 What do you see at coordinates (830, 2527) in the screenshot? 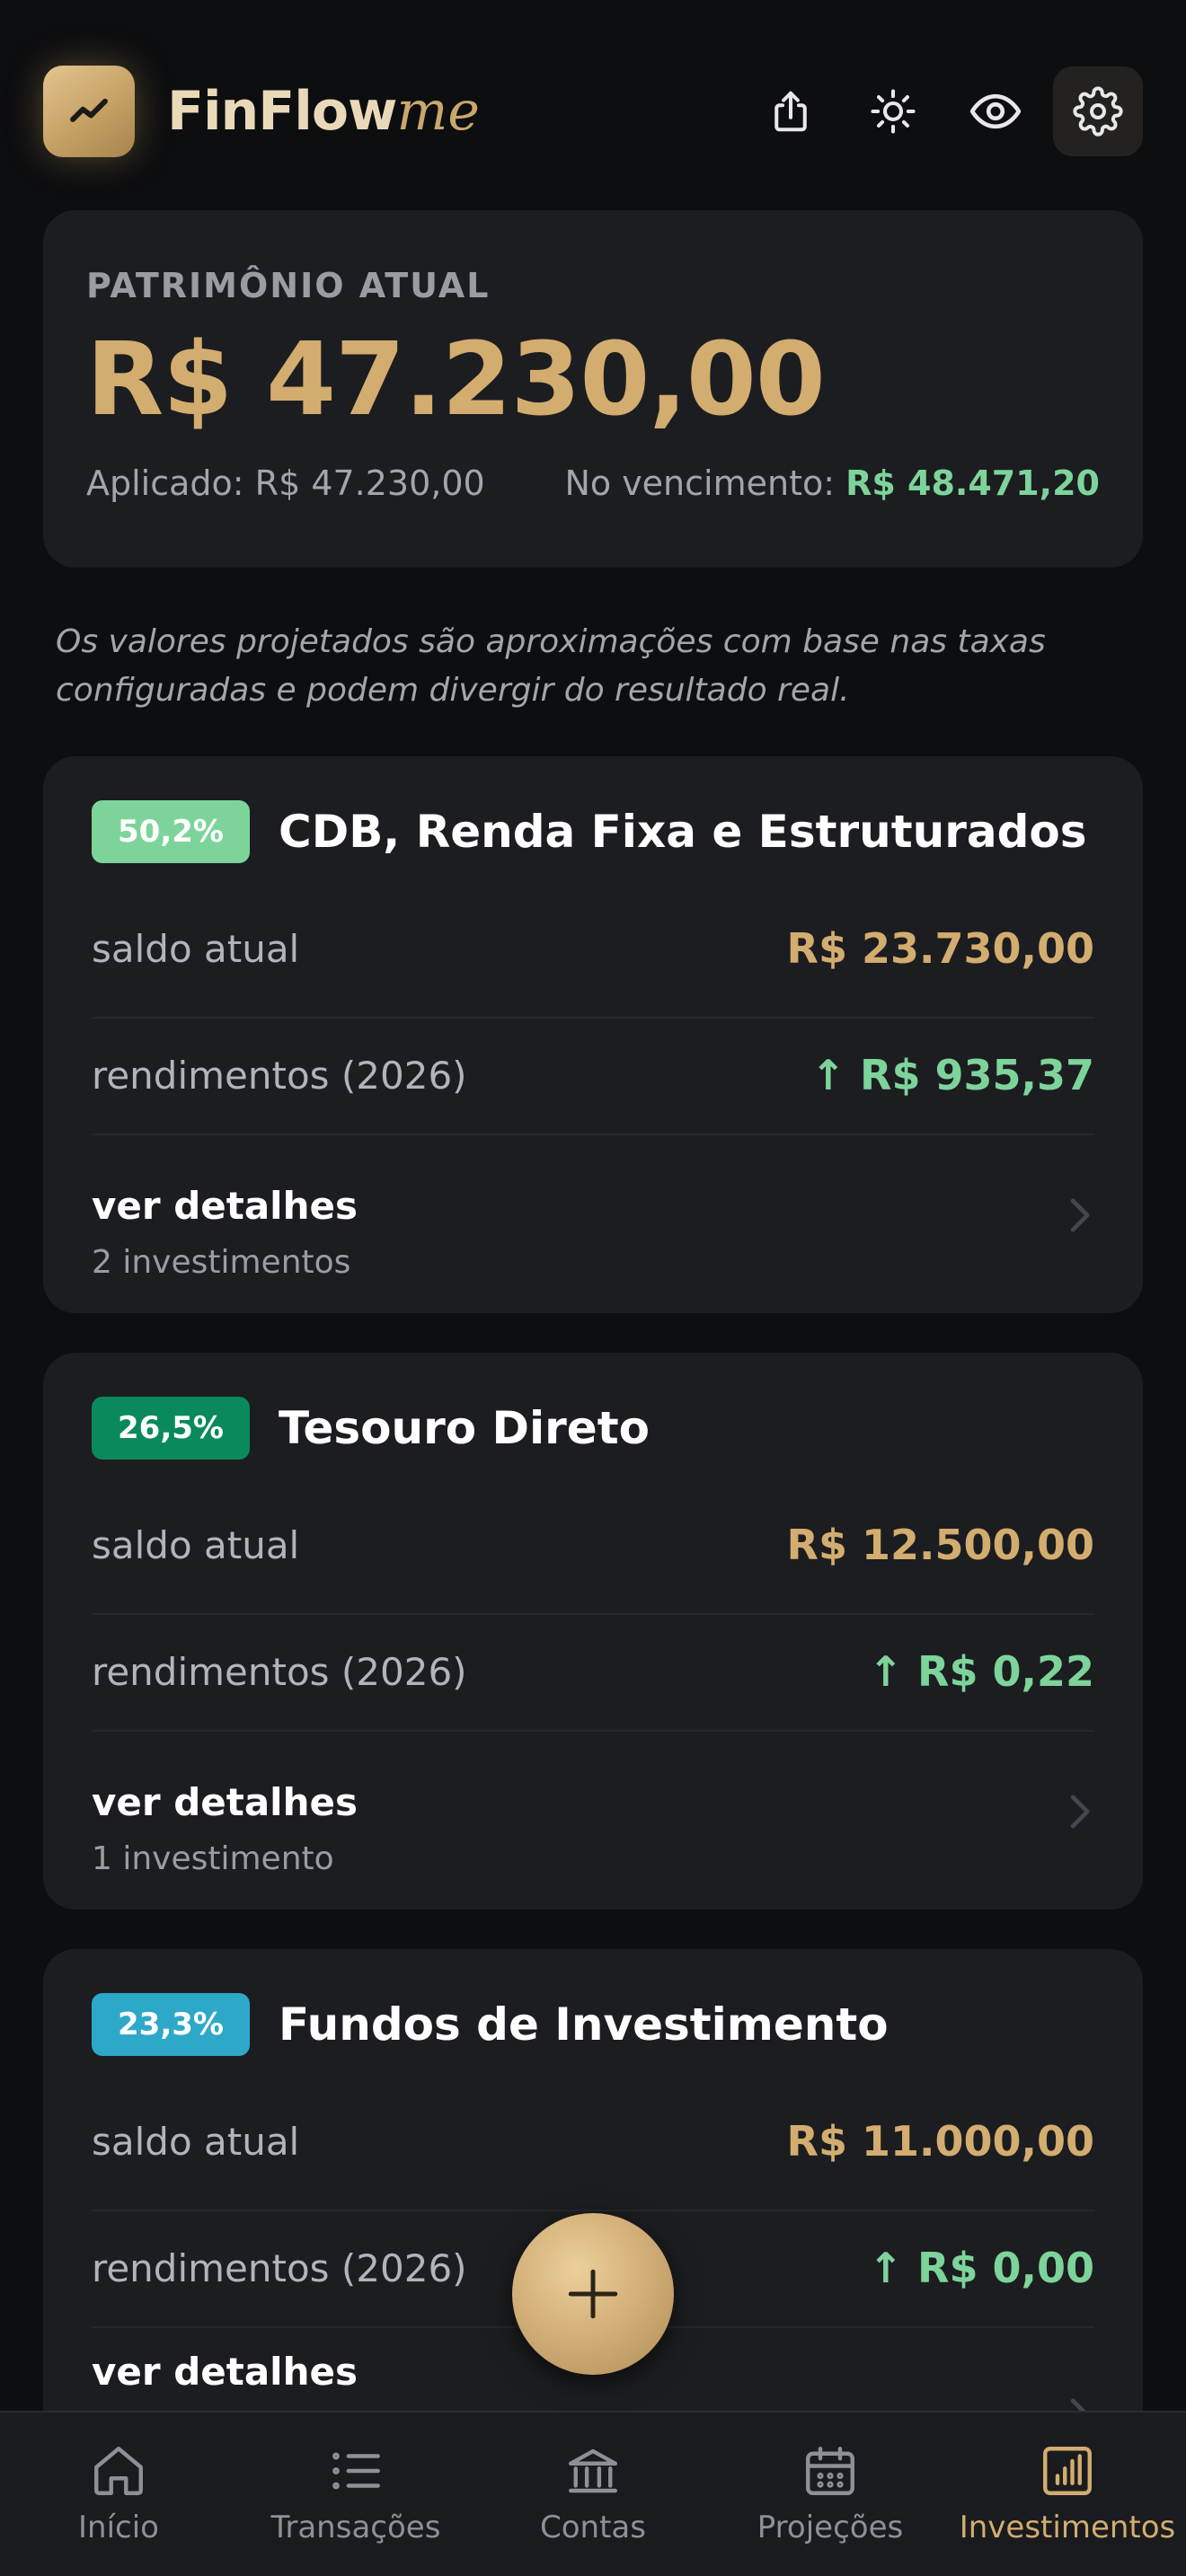
I see `tab-label: Projeções` at bounding box center [830, 2527].